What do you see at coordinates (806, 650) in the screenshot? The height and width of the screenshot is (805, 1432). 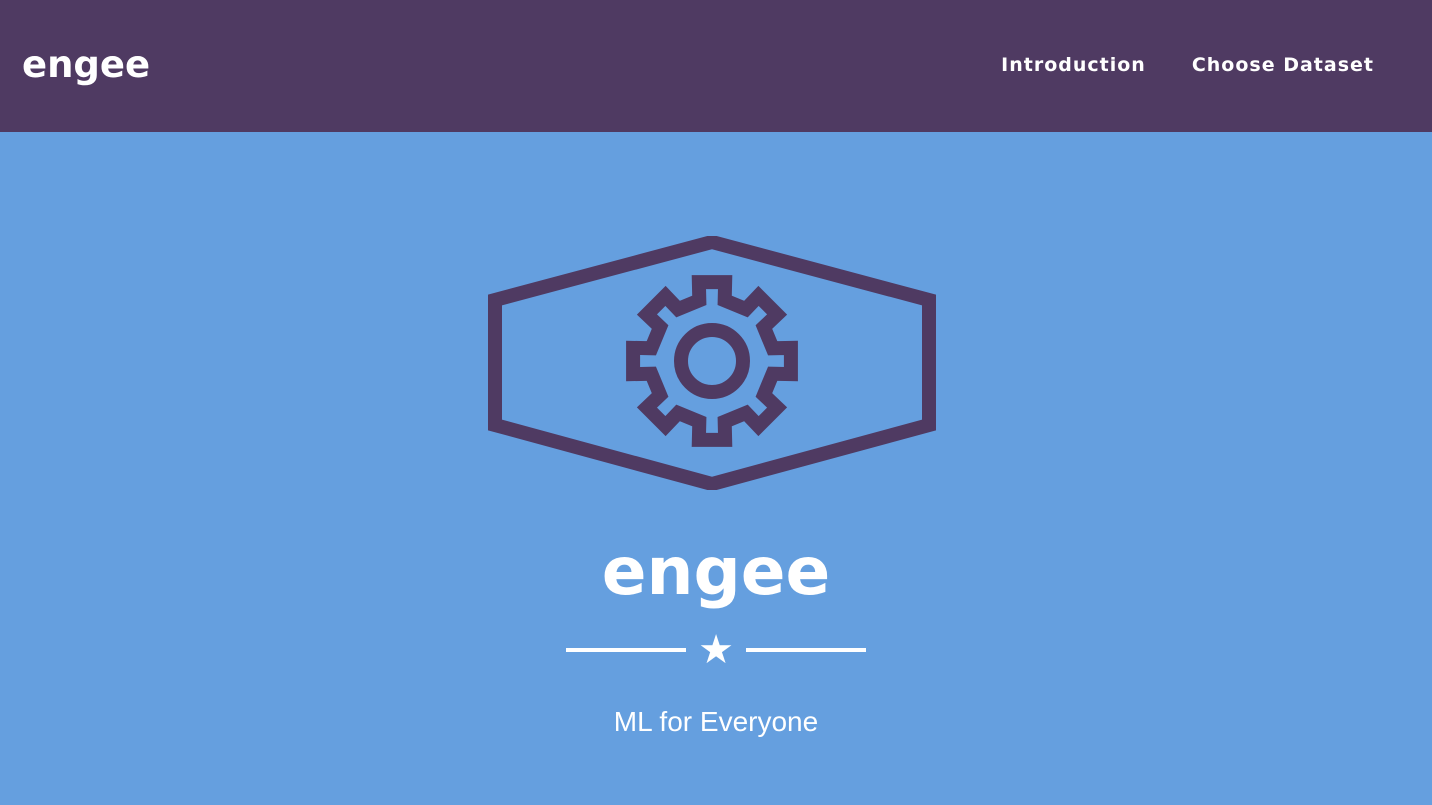 I see `divider-line-right` at bounding box center [806, 650].